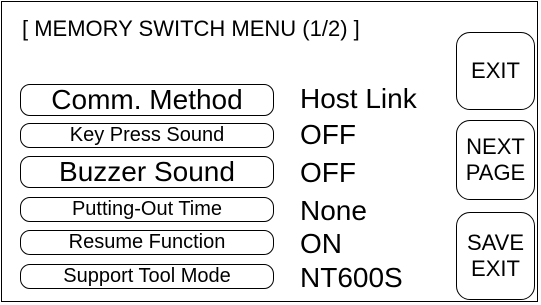 This screenshot has width=541, height=305. I want to click on save-exit-line2: EXIT, so click(495, 268).